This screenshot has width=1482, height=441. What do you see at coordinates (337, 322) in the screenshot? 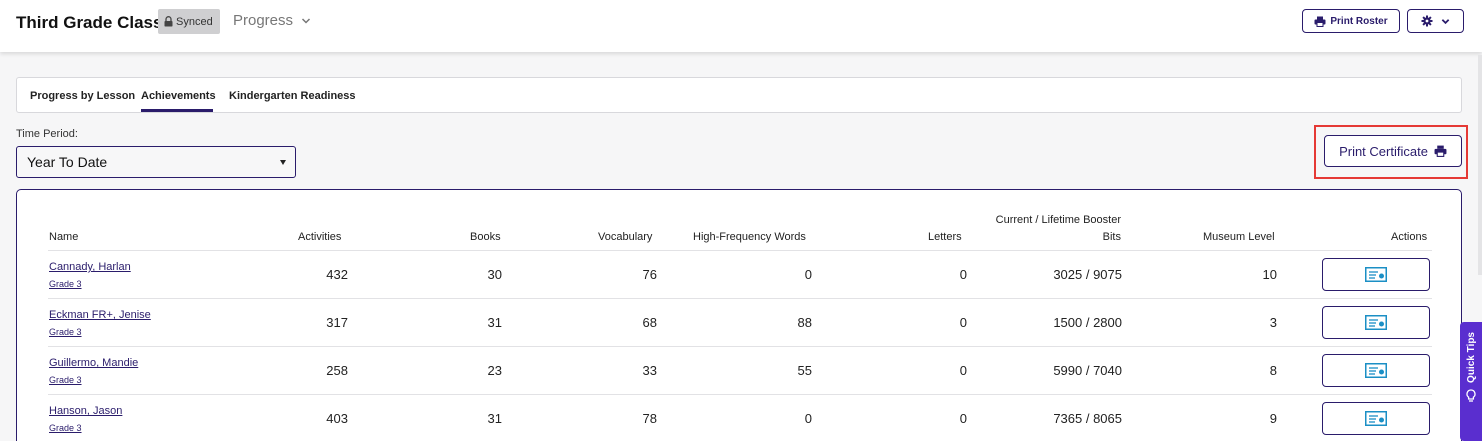
I see `activities-value: 317` at bounding box center [337, 322].